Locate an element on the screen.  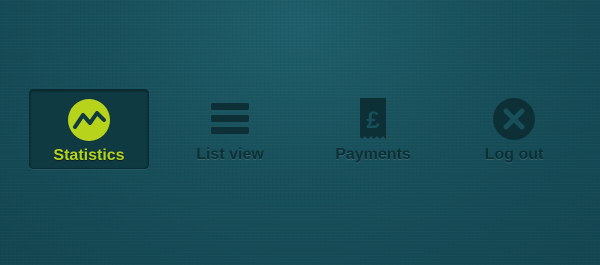
statistics-chart-icon is located at coordinates (89, 120).